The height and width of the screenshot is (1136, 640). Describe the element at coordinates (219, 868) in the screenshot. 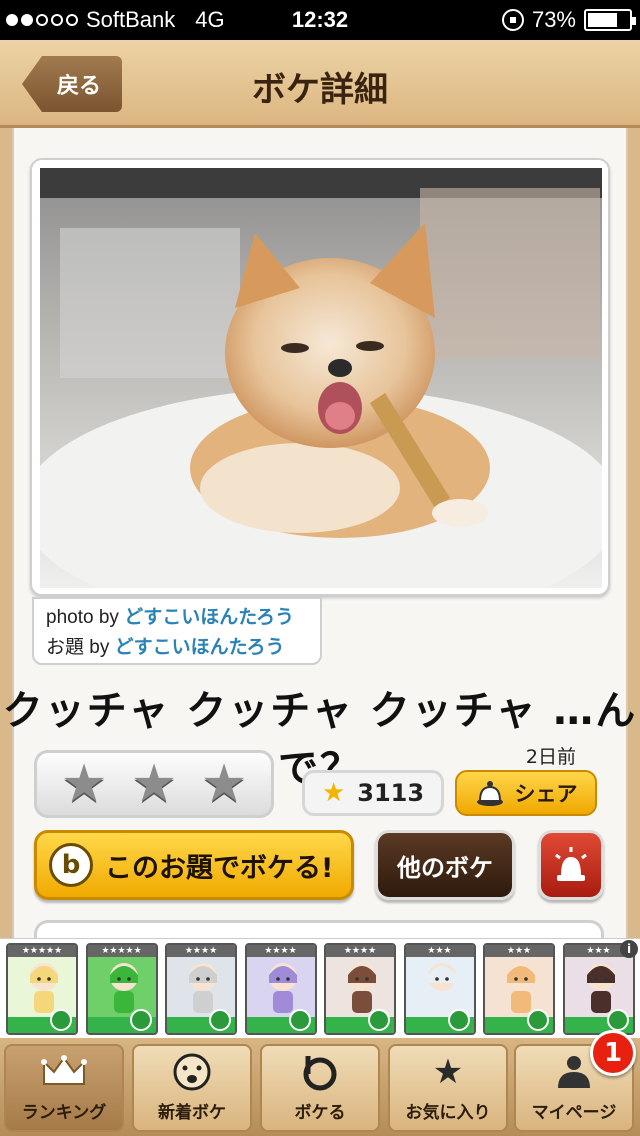

I see `boke-on-topic-label: このお題でボケる!` at that location.